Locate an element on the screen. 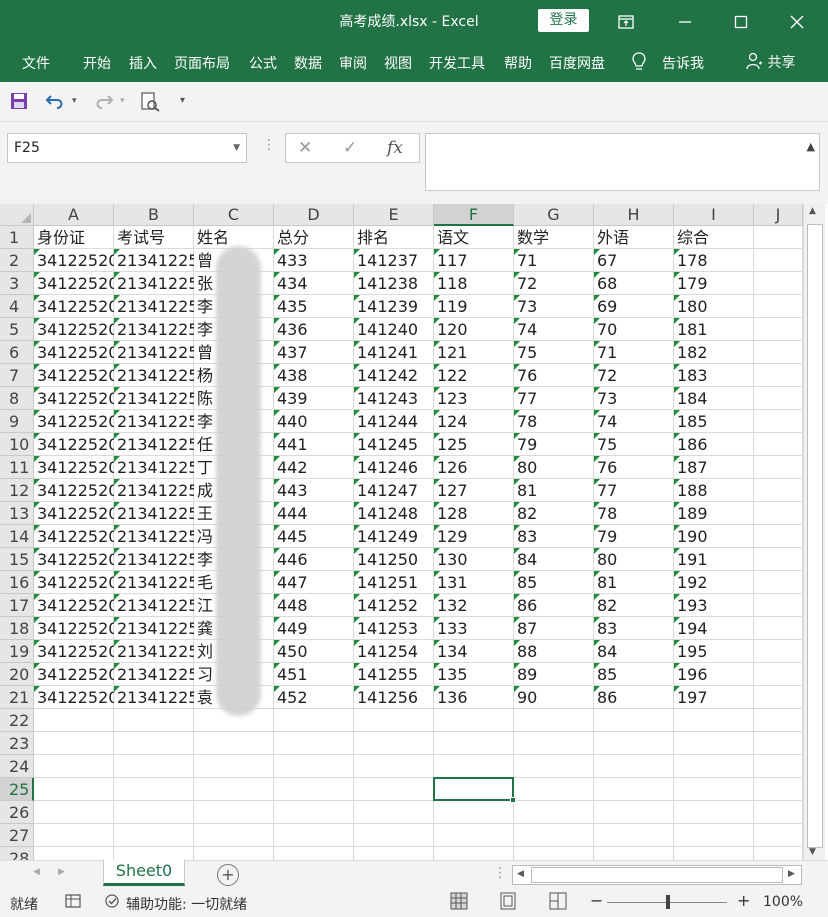 This screenshot has width=828, height=917. table-cell: 190 is located at coordinates (714, 536).